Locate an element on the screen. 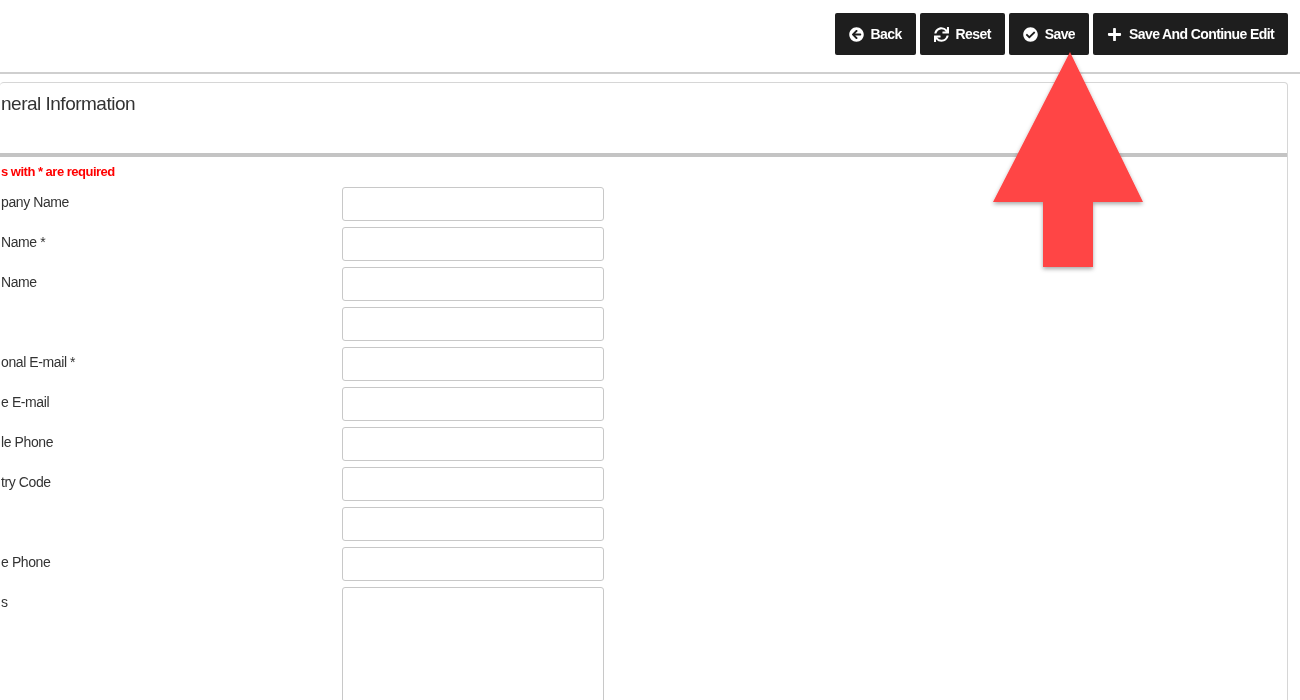 Image resolution: width=1300 pixels, height=700 pixels. plus-icon is located at coordinates (1115, 34).